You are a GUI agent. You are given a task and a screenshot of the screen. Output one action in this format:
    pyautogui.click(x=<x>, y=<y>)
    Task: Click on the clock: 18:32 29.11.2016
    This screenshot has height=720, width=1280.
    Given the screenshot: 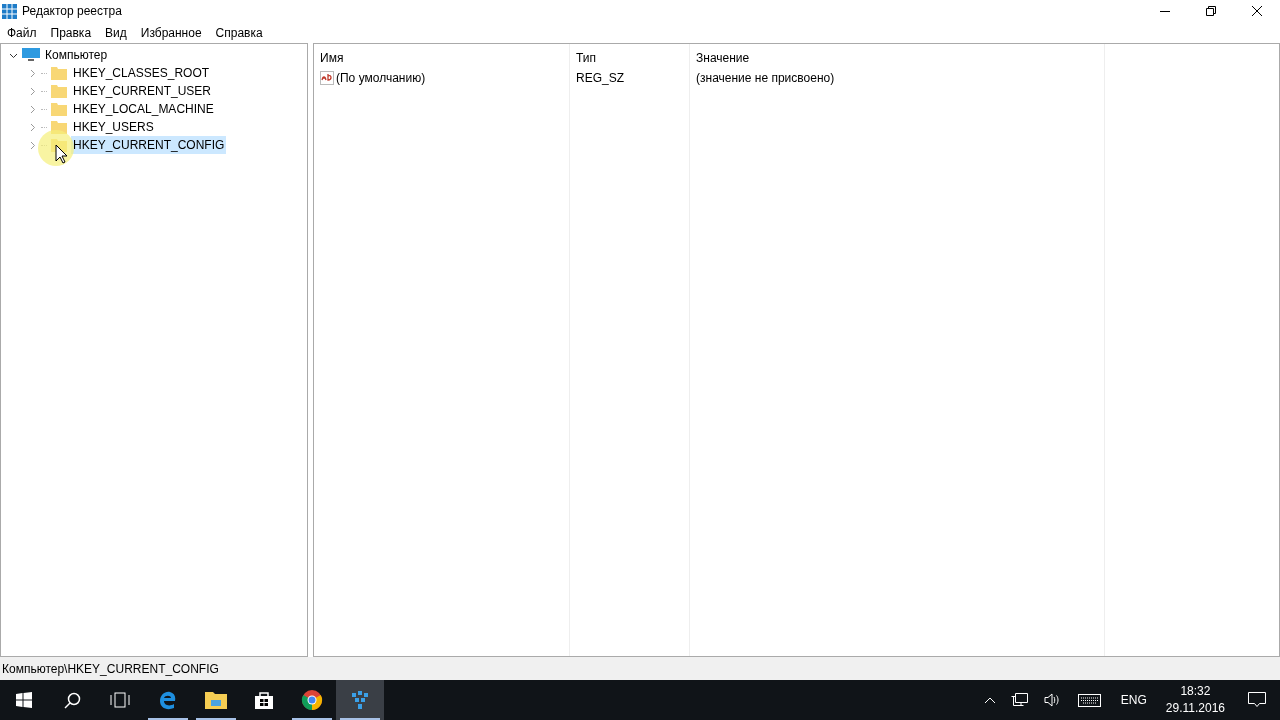 What is the action you would take?
    pyautogui.click(x=1195, y=700)
    